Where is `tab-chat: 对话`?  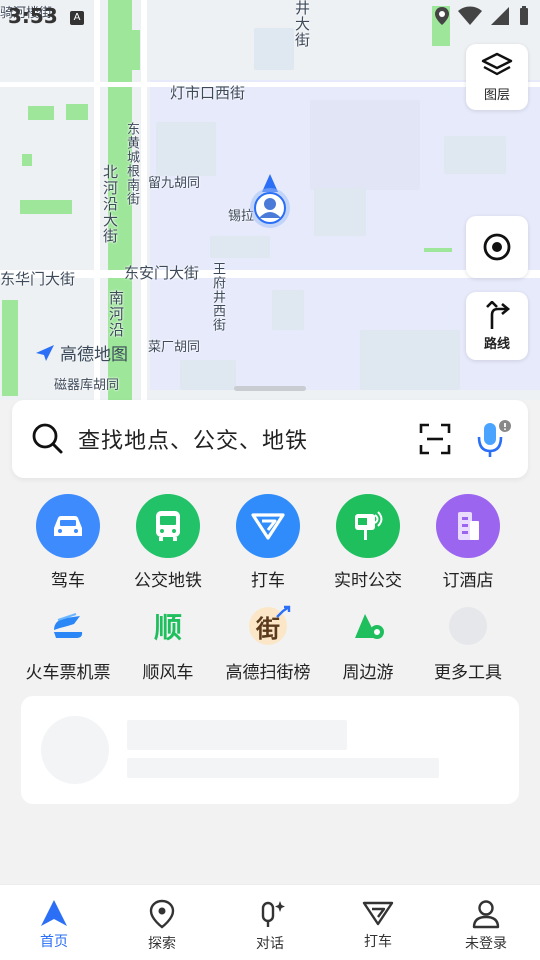
tab-chat: 对话 is located at coordinates (270, 922).